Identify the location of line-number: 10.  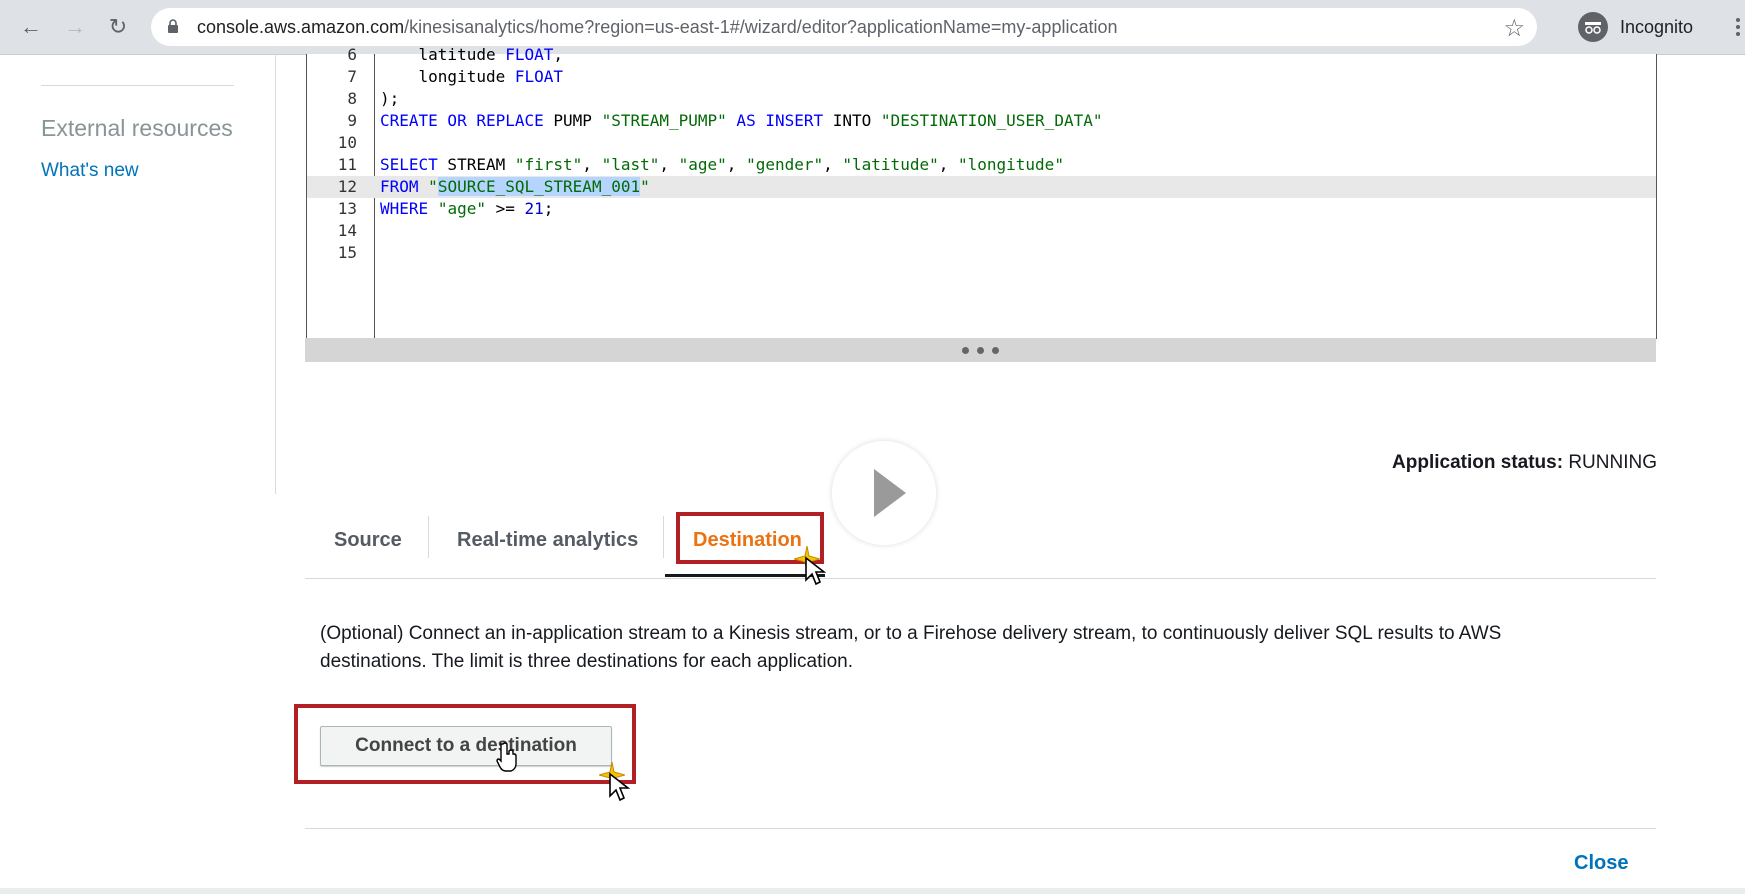
(347, 142).